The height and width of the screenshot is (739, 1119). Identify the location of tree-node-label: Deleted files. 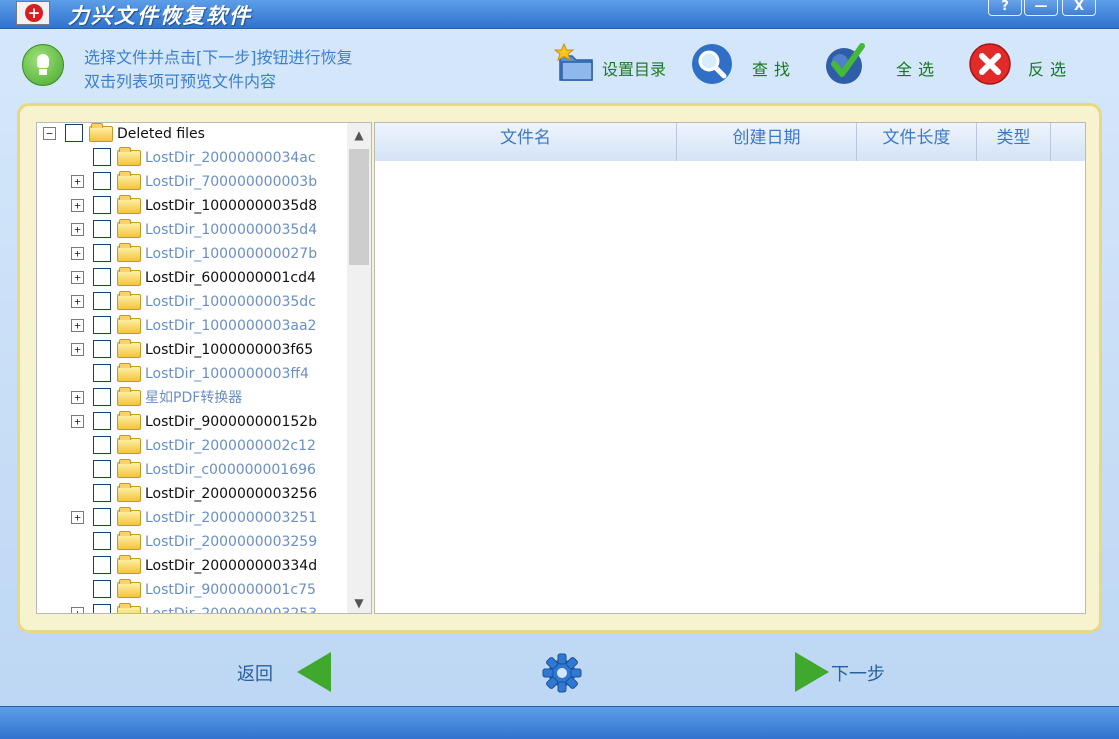
(161, 134).